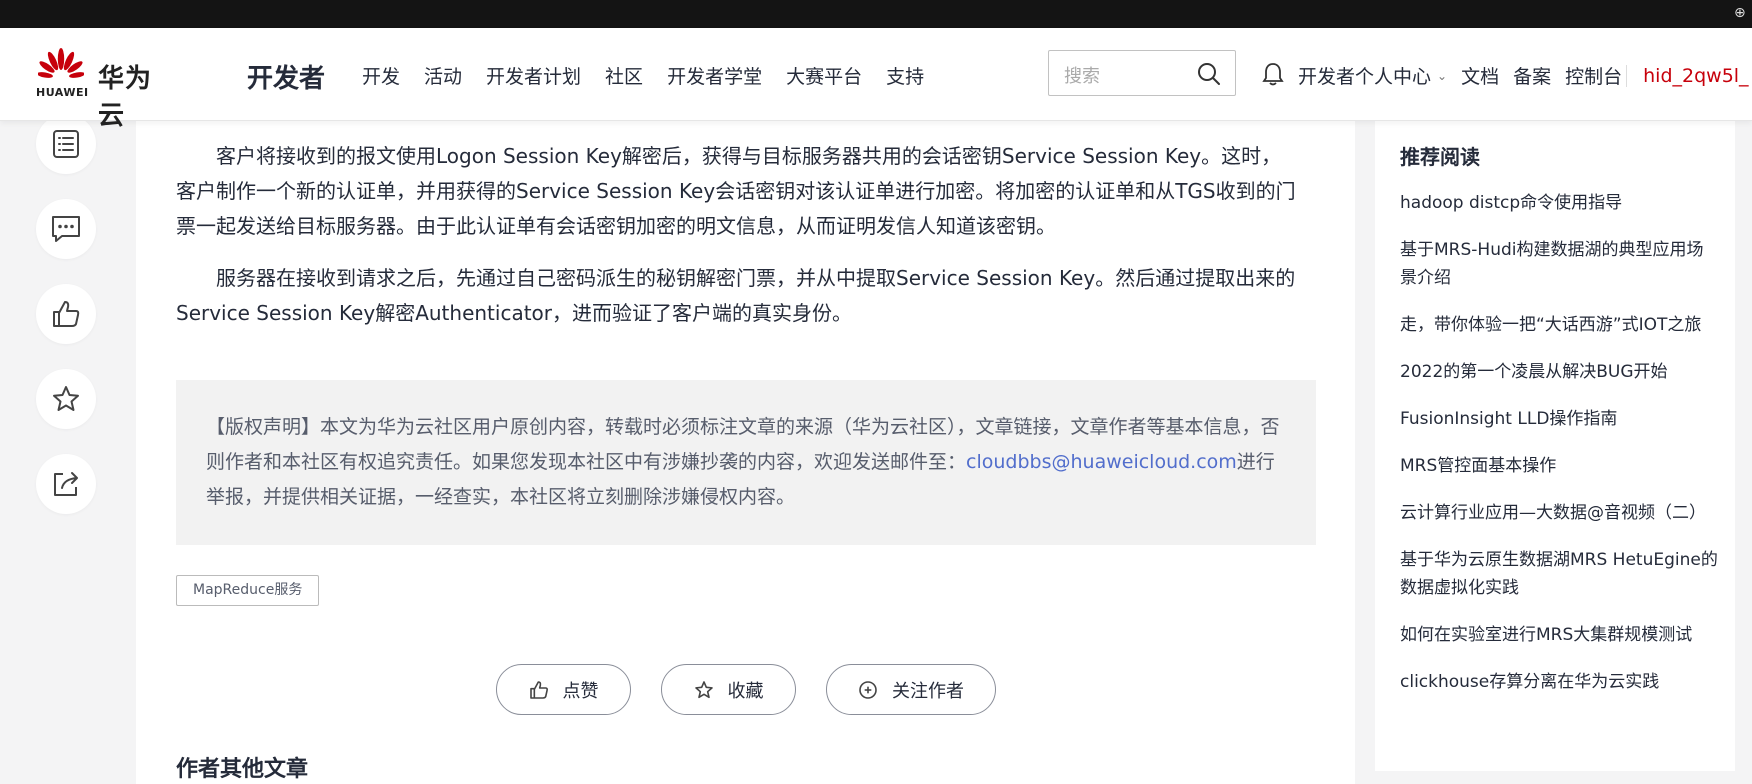  Describe the element at coordinates (1560, 466) in the screenshot. I see `recommended-link: MRS管控面基本操作` at that location.